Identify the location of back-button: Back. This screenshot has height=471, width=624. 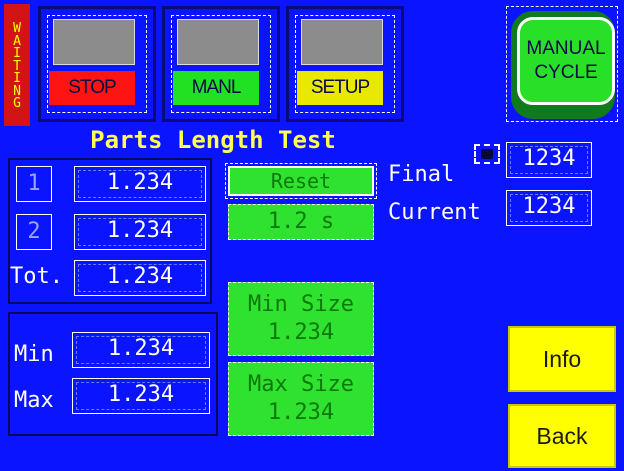
(562, 436).